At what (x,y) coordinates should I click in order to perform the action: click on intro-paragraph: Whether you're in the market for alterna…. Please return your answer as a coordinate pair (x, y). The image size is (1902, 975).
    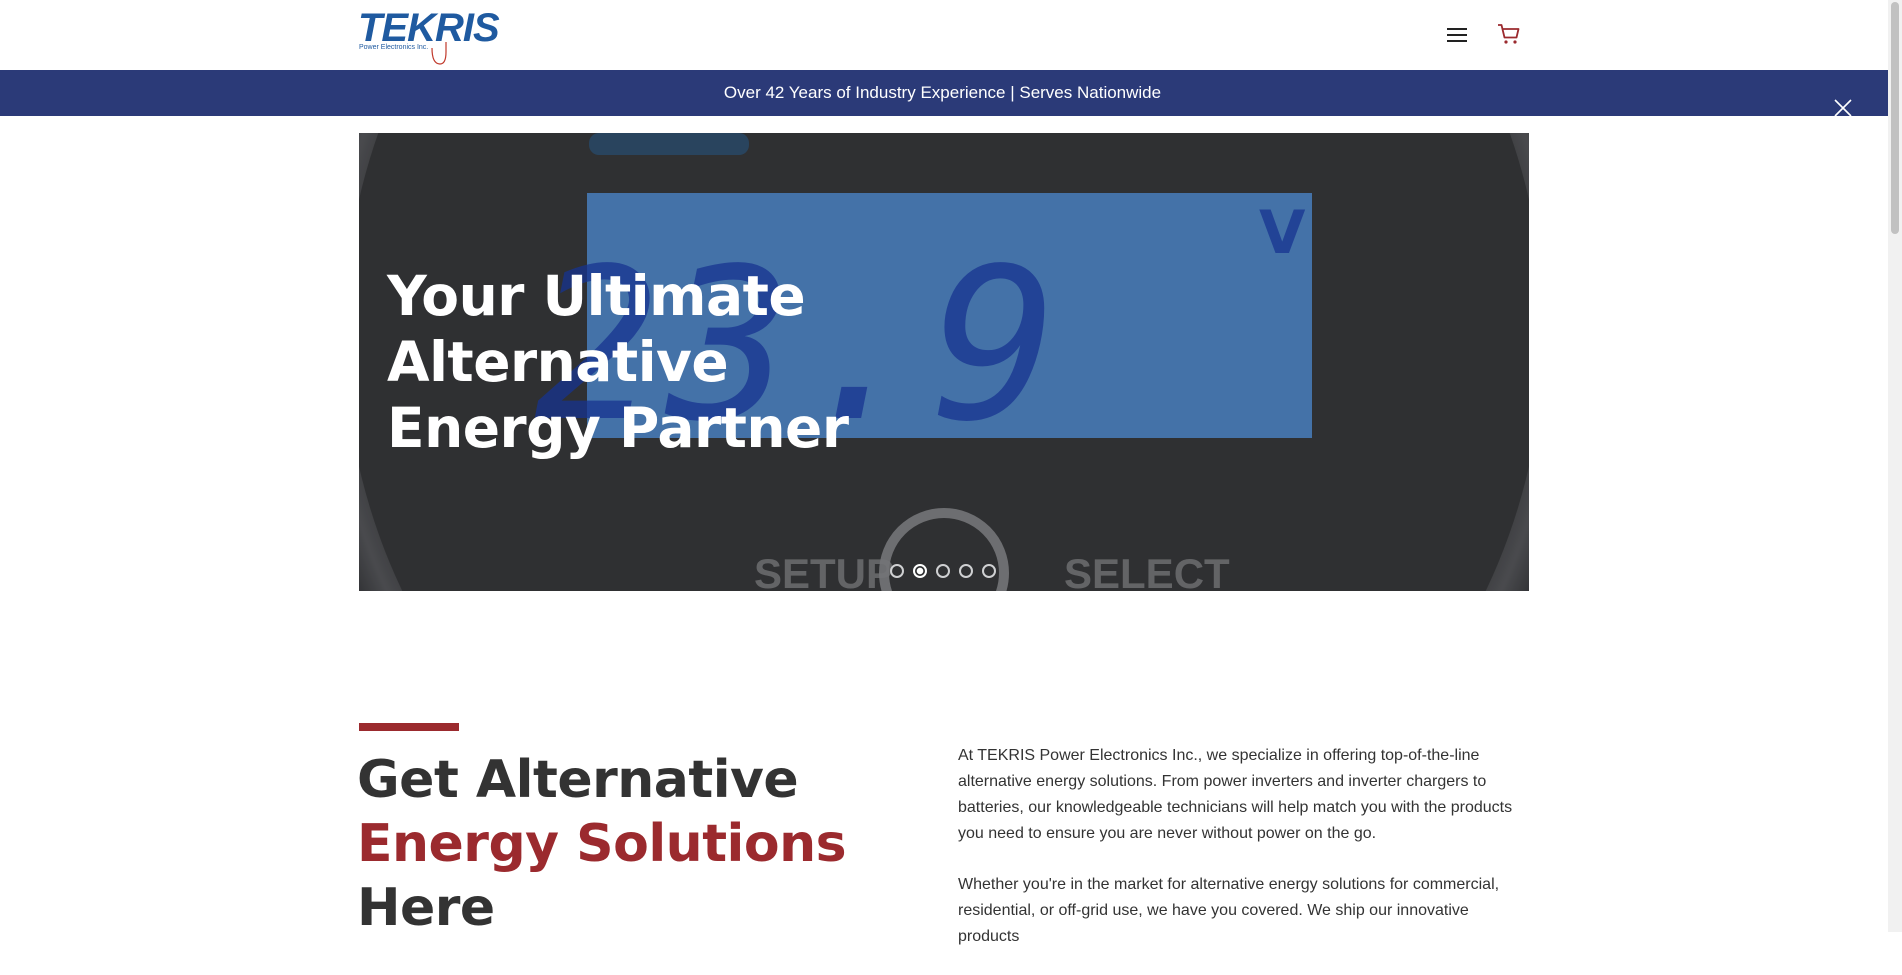
    Looking at the image, I should click on (1229, 910).